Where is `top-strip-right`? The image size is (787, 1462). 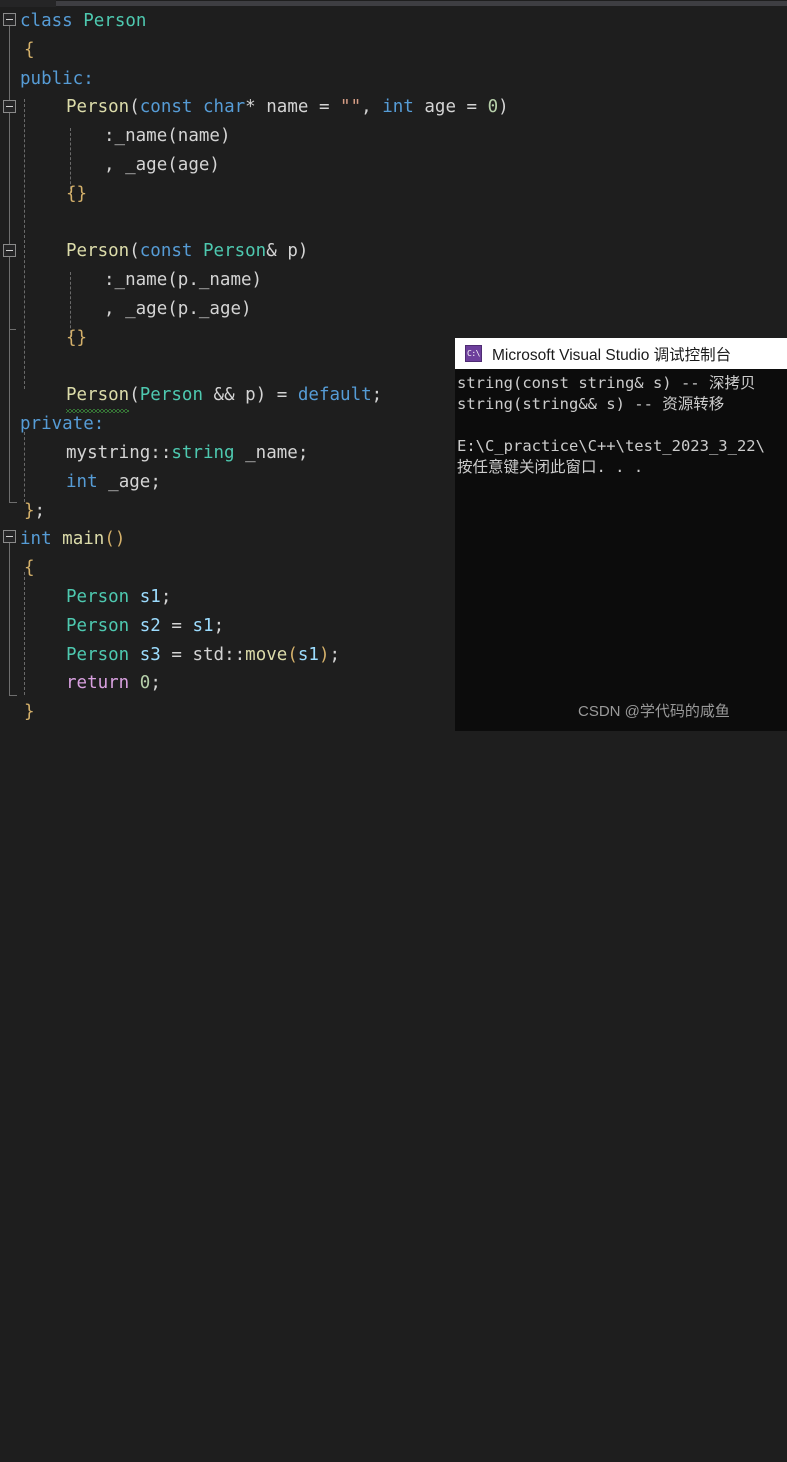
top-strip-right is located at coordinates (421, 3).